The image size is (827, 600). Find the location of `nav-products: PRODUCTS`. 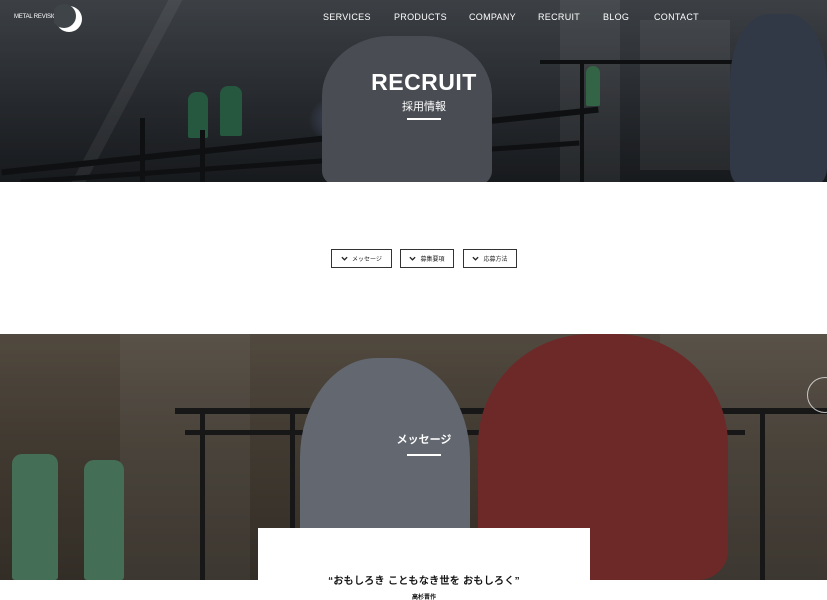

nav-products: PRODUCTS is located at coordinates (420, 17).